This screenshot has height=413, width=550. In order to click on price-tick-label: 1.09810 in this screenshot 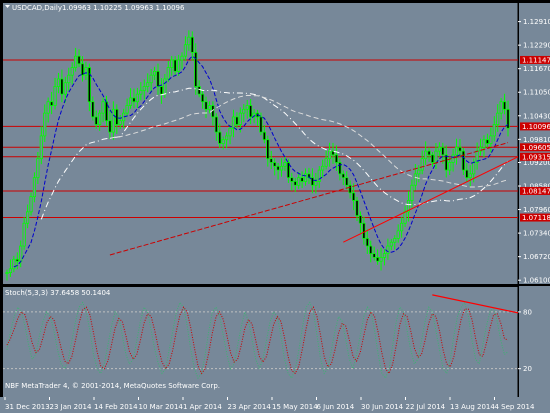, I will do `click(536, 140)`.